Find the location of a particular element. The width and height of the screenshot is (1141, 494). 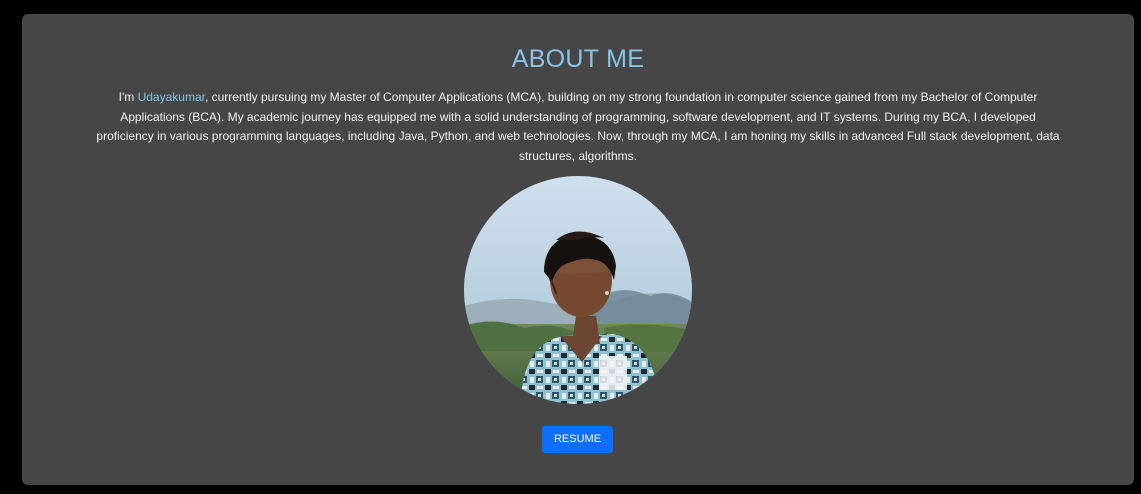

profile-photo-illustration is located at coordinates (578, 290).